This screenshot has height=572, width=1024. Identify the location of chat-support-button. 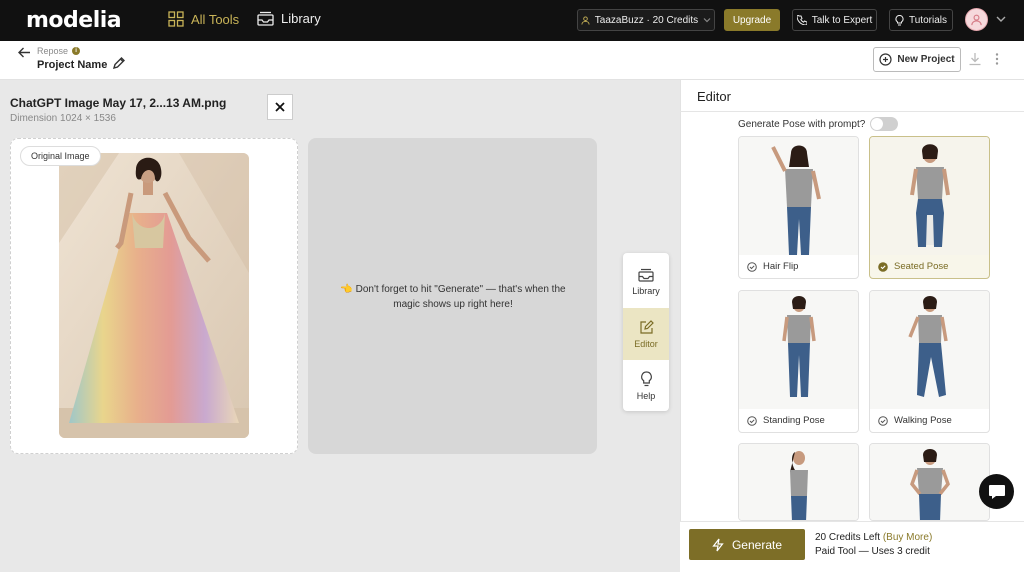
(996, 491).